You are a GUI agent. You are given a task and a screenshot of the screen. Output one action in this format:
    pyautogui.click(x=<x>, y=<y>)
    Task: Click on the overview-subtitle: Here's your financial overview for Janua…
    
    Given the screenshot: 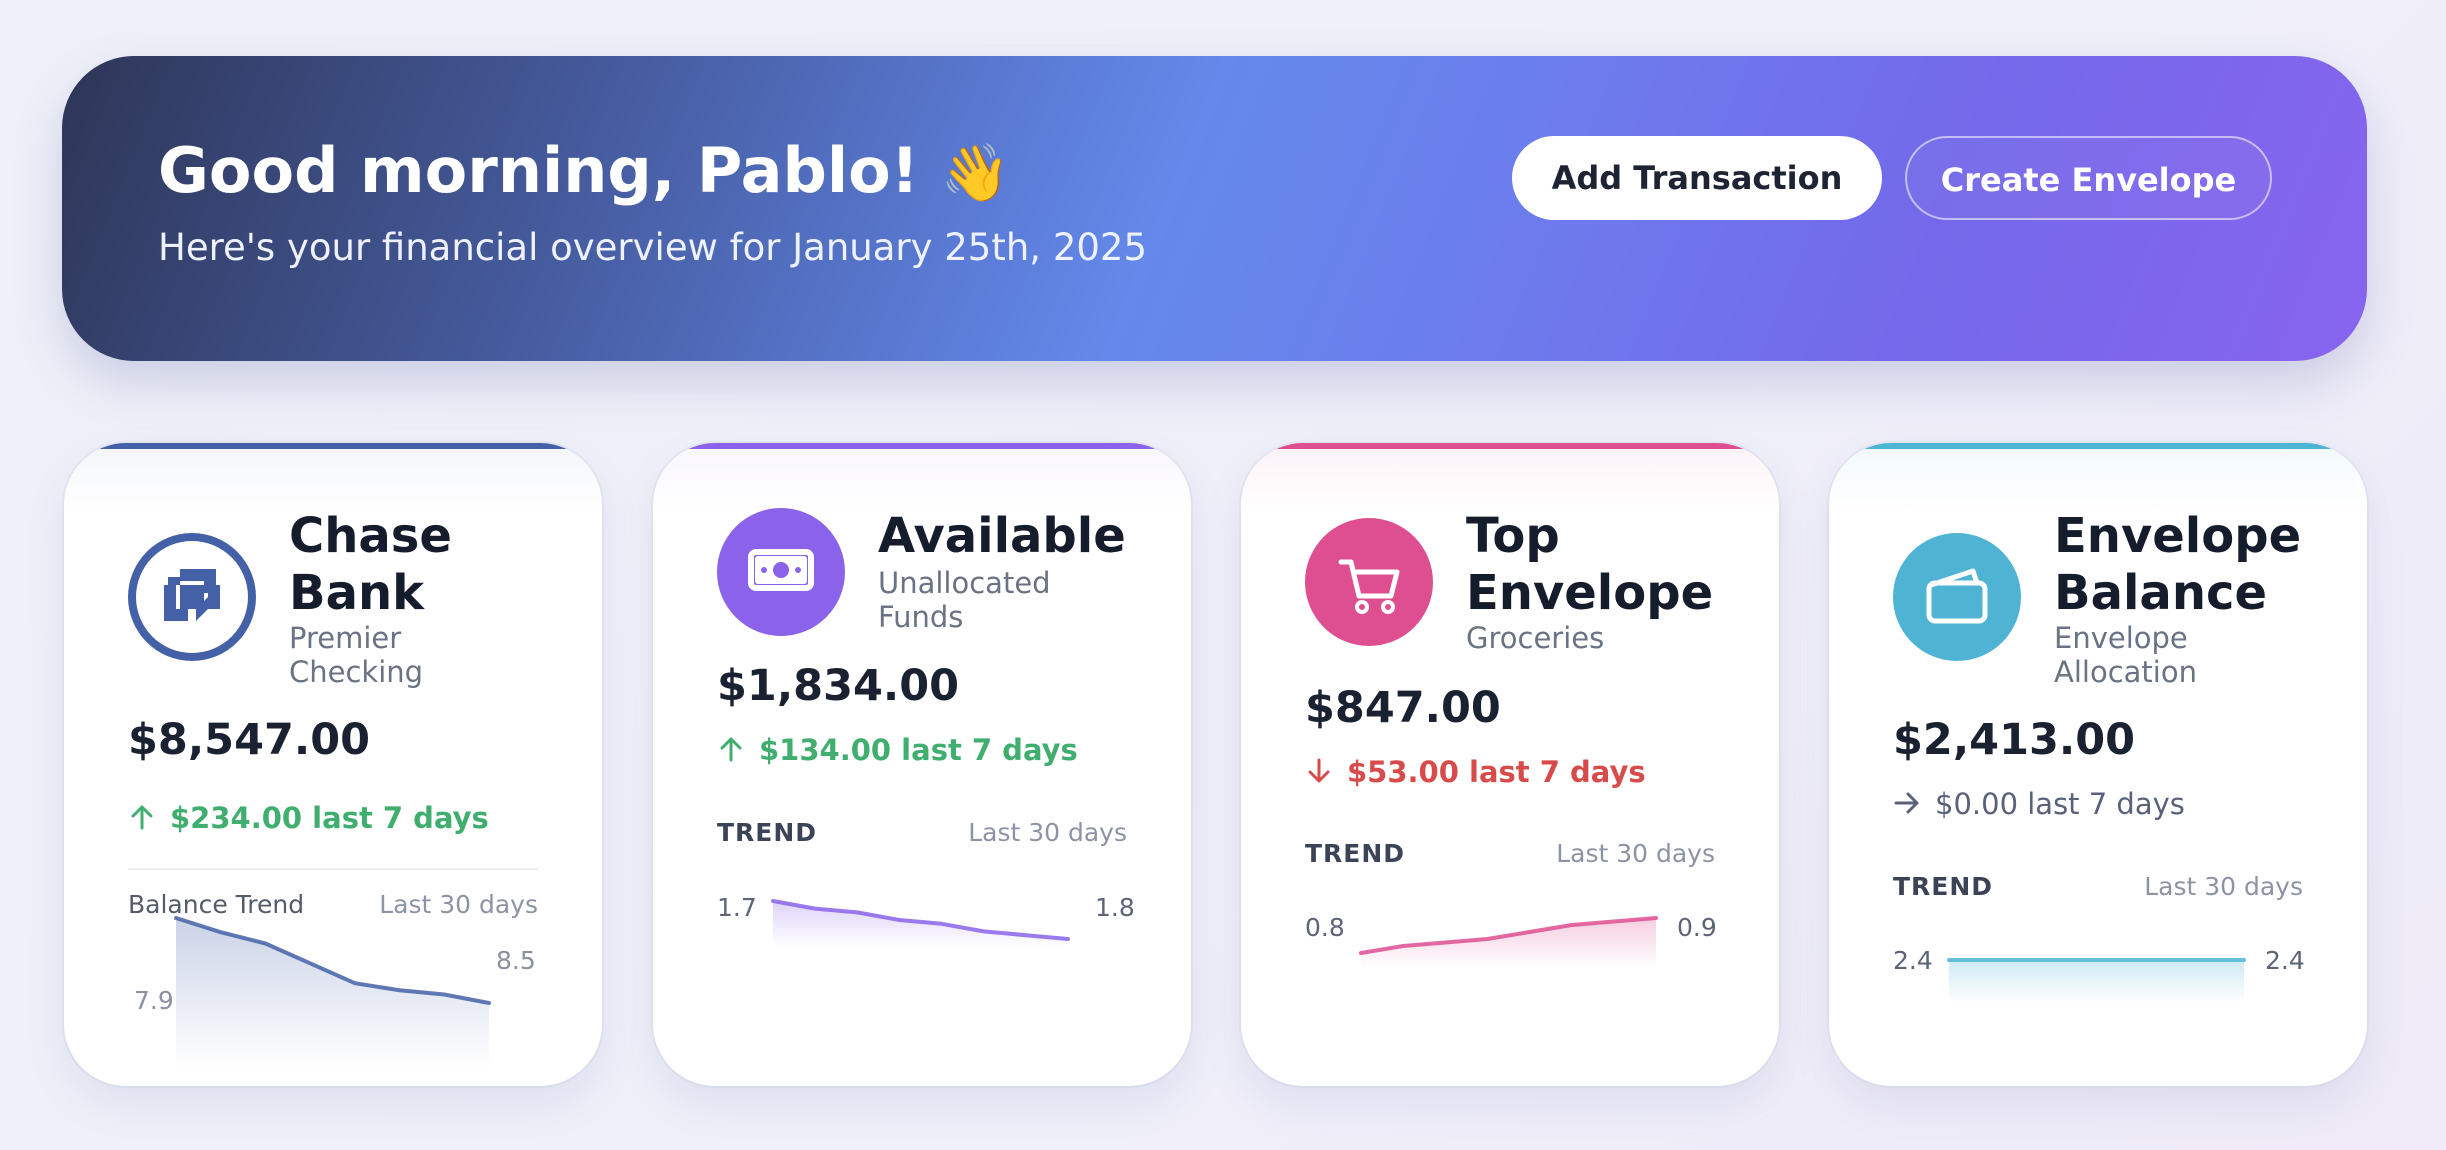 What is the action you would take?
    pyautogui.click(x=652, y=247)
    